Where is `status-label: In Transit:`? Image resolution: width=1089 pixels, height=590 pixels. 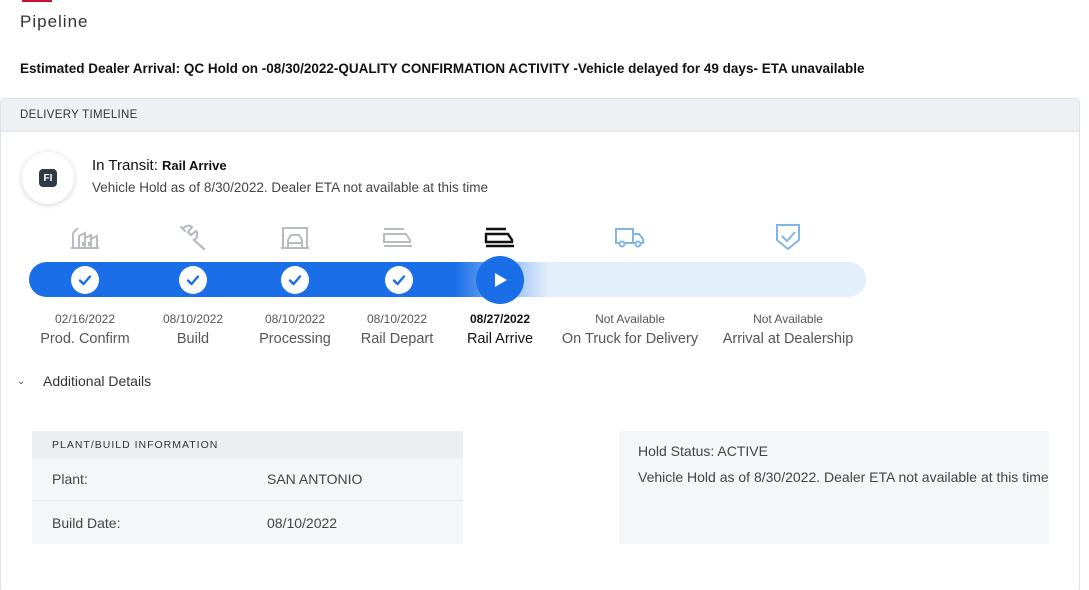
status-label: In Transit: is located at coordinates (125, 165).